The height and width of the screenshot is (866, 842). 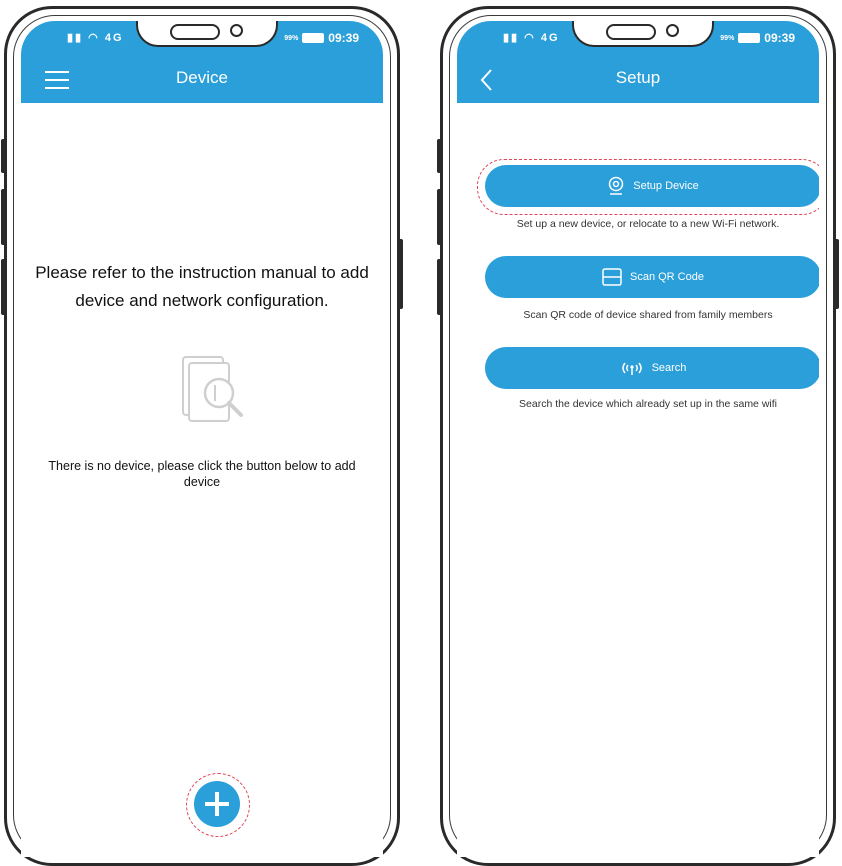 What do you see at coordinates (215, 391) in the screenshot?
I see `device-search-icon` at bounding box center [215, 391].